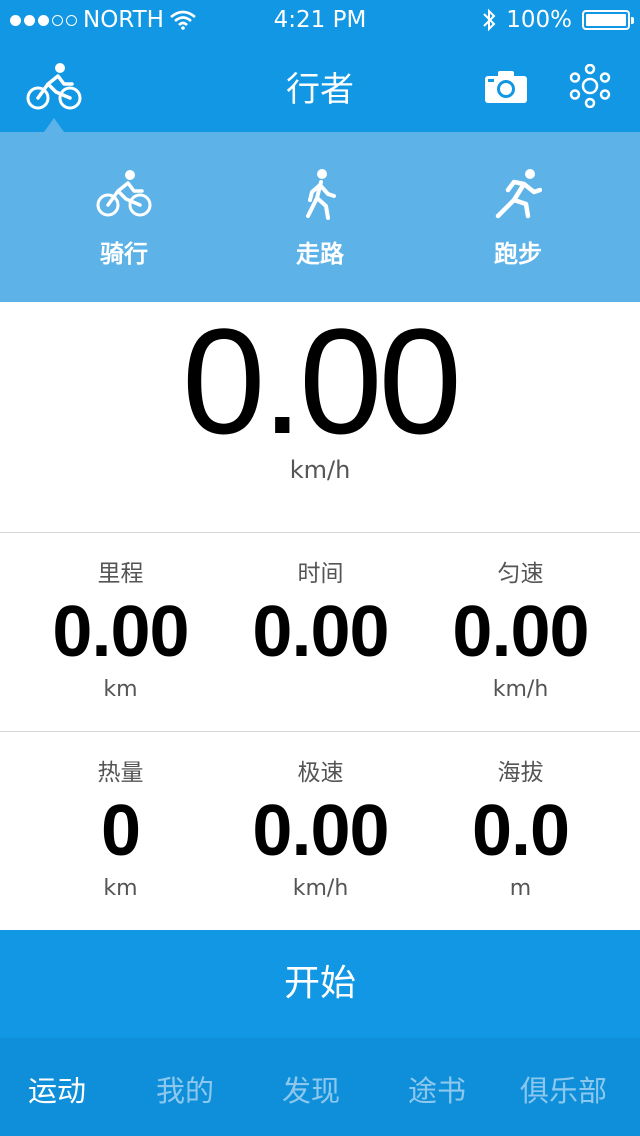 This screenshot has height=1136, width=640. I want to click on stat-time: 时间 0.00, so click(320, 618).